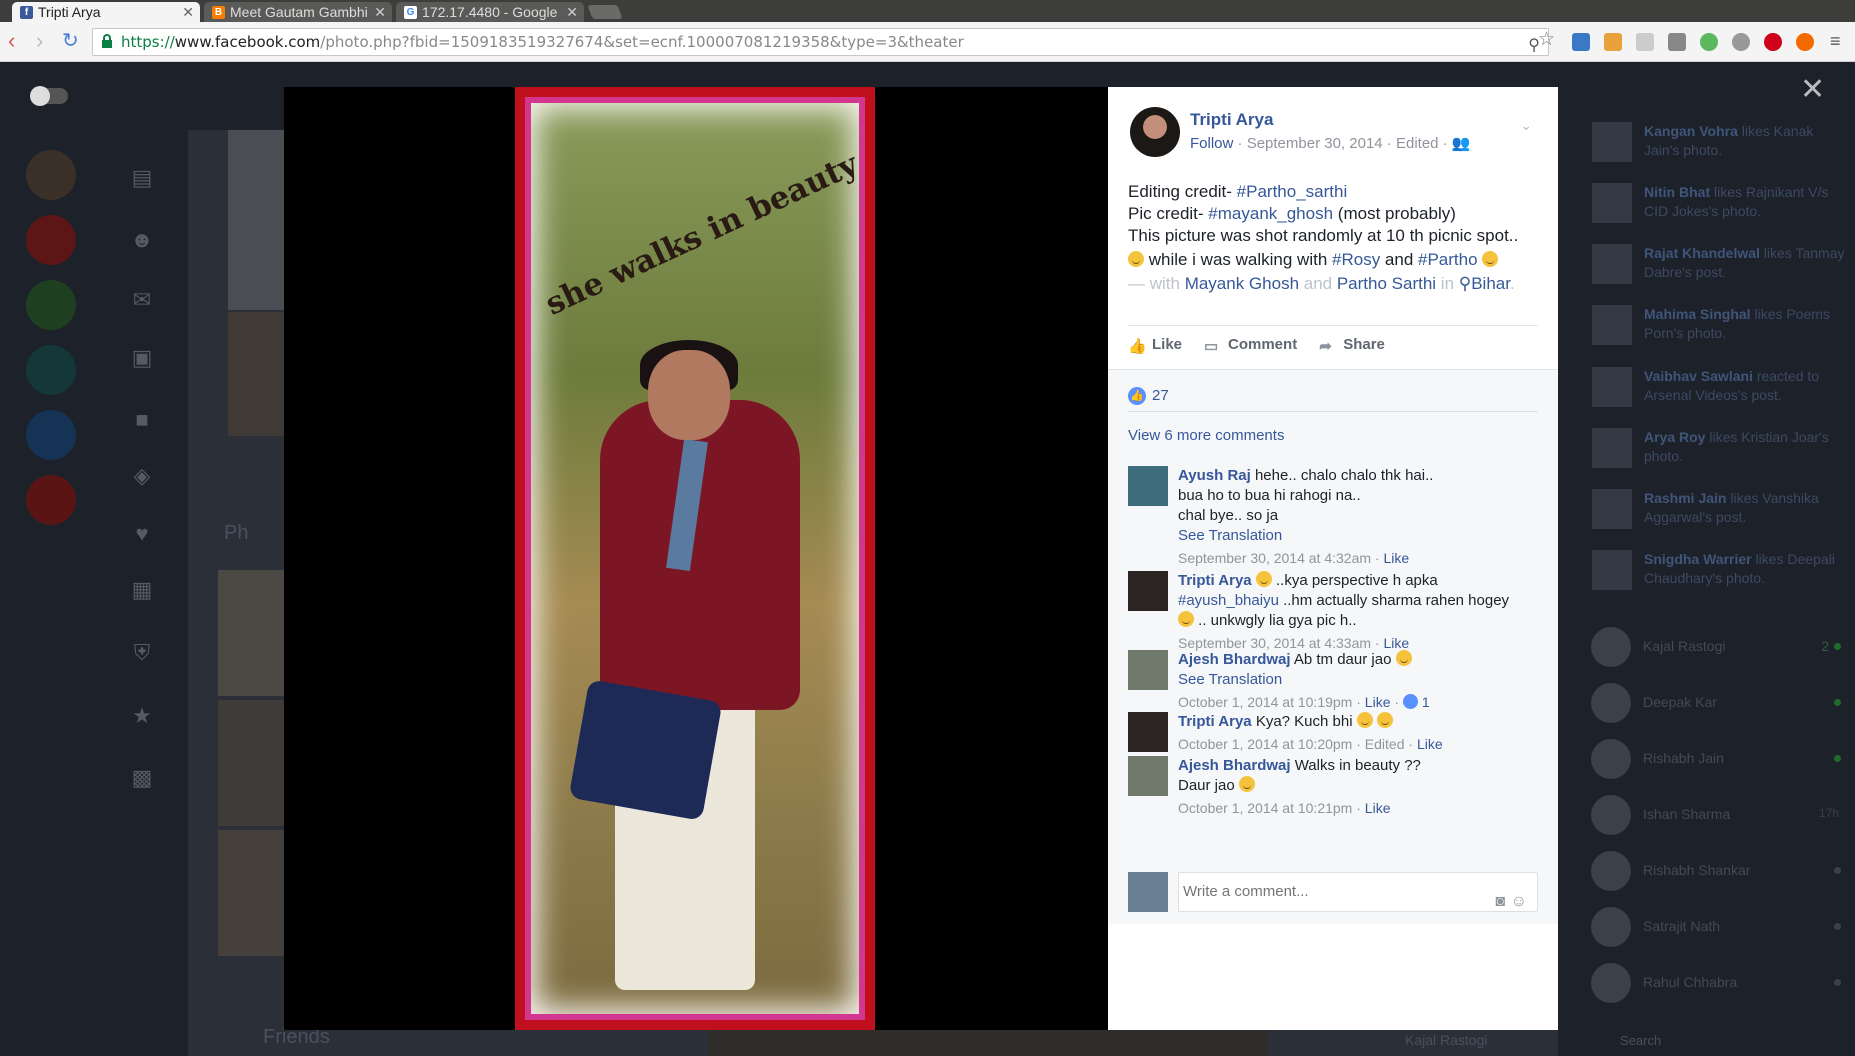 This screenshot has height=1056, width=1855. I want to click on hashtag-link: #Partho, so click(1448, 259).